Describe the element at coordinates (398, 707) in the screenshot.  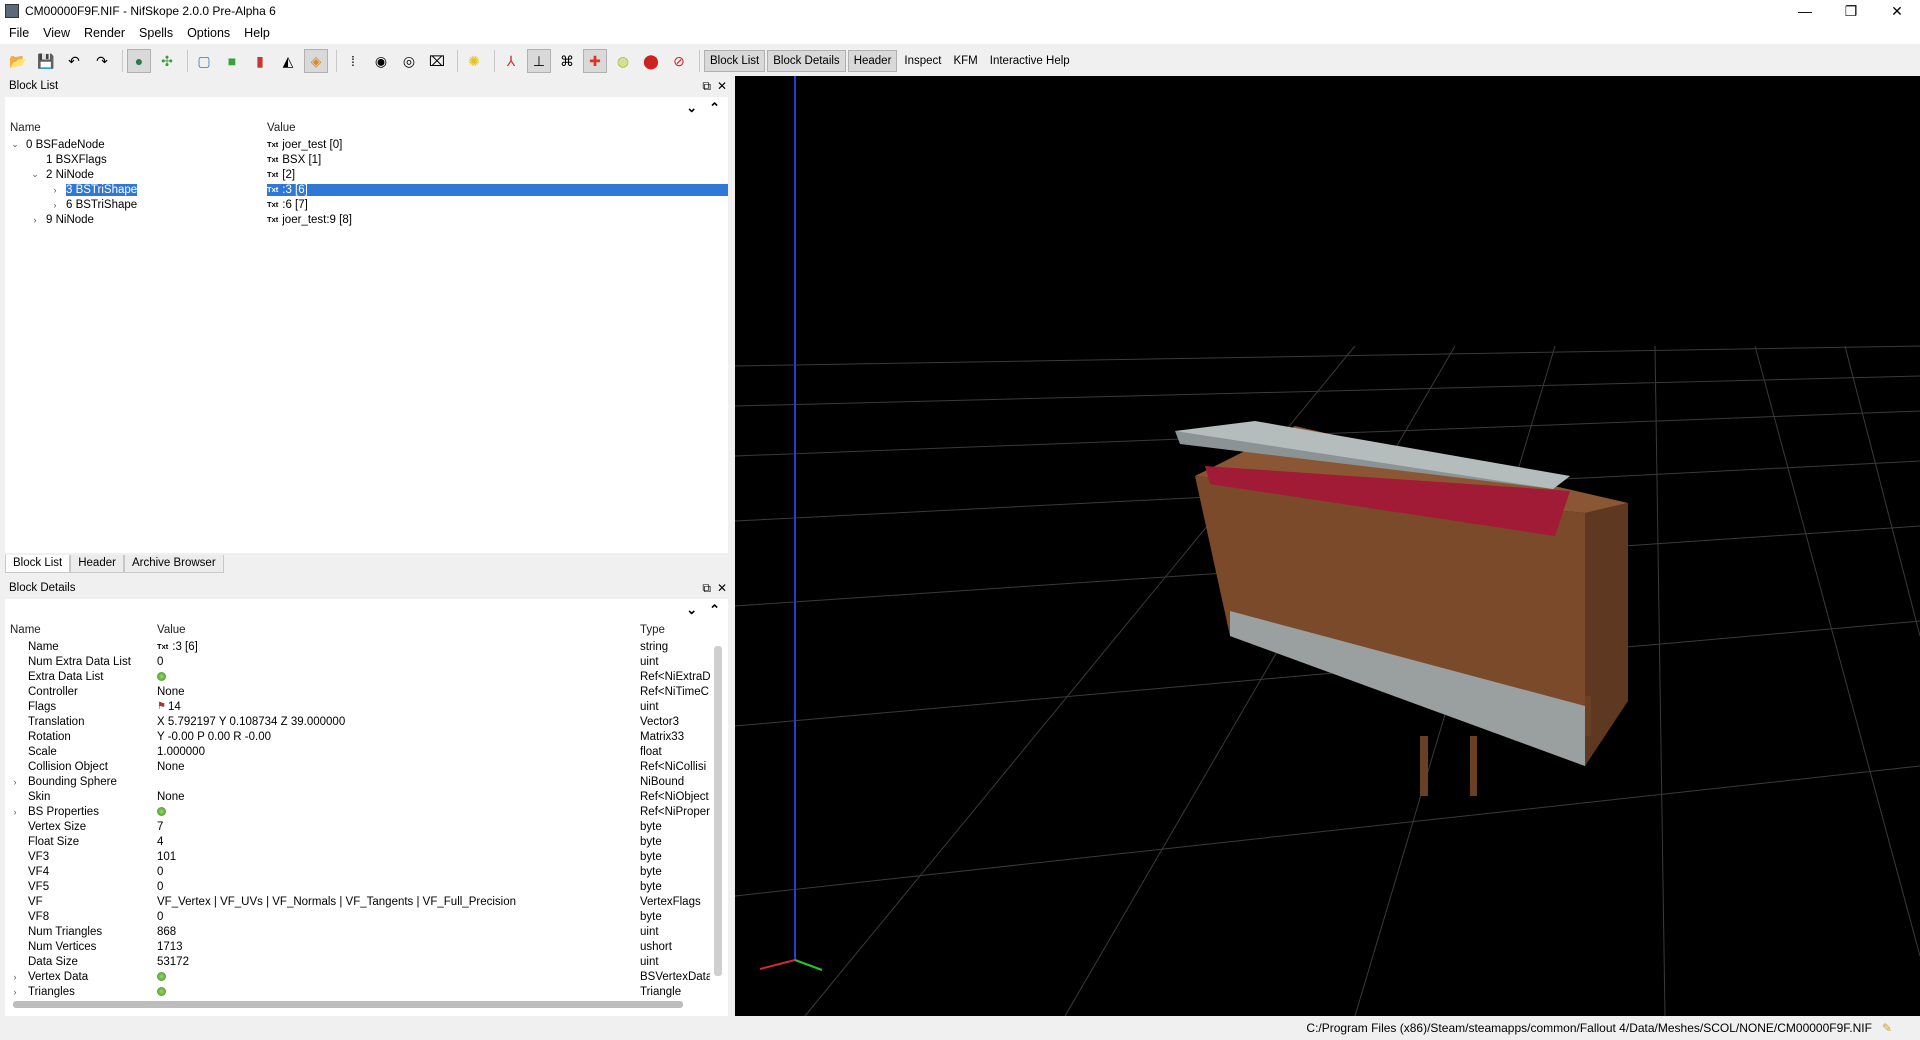
I see `detail-value-cell: ⚑ 14` at that location.